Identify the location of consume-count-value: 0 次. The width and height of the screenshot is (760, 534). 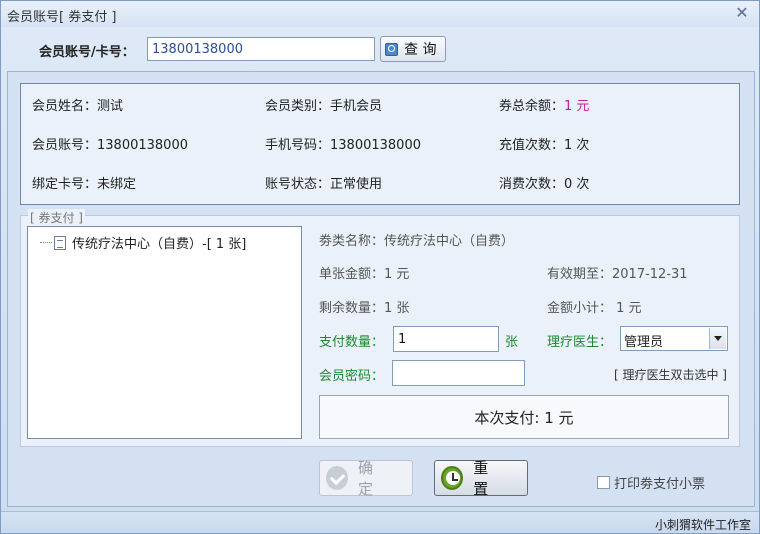
(577, 184).